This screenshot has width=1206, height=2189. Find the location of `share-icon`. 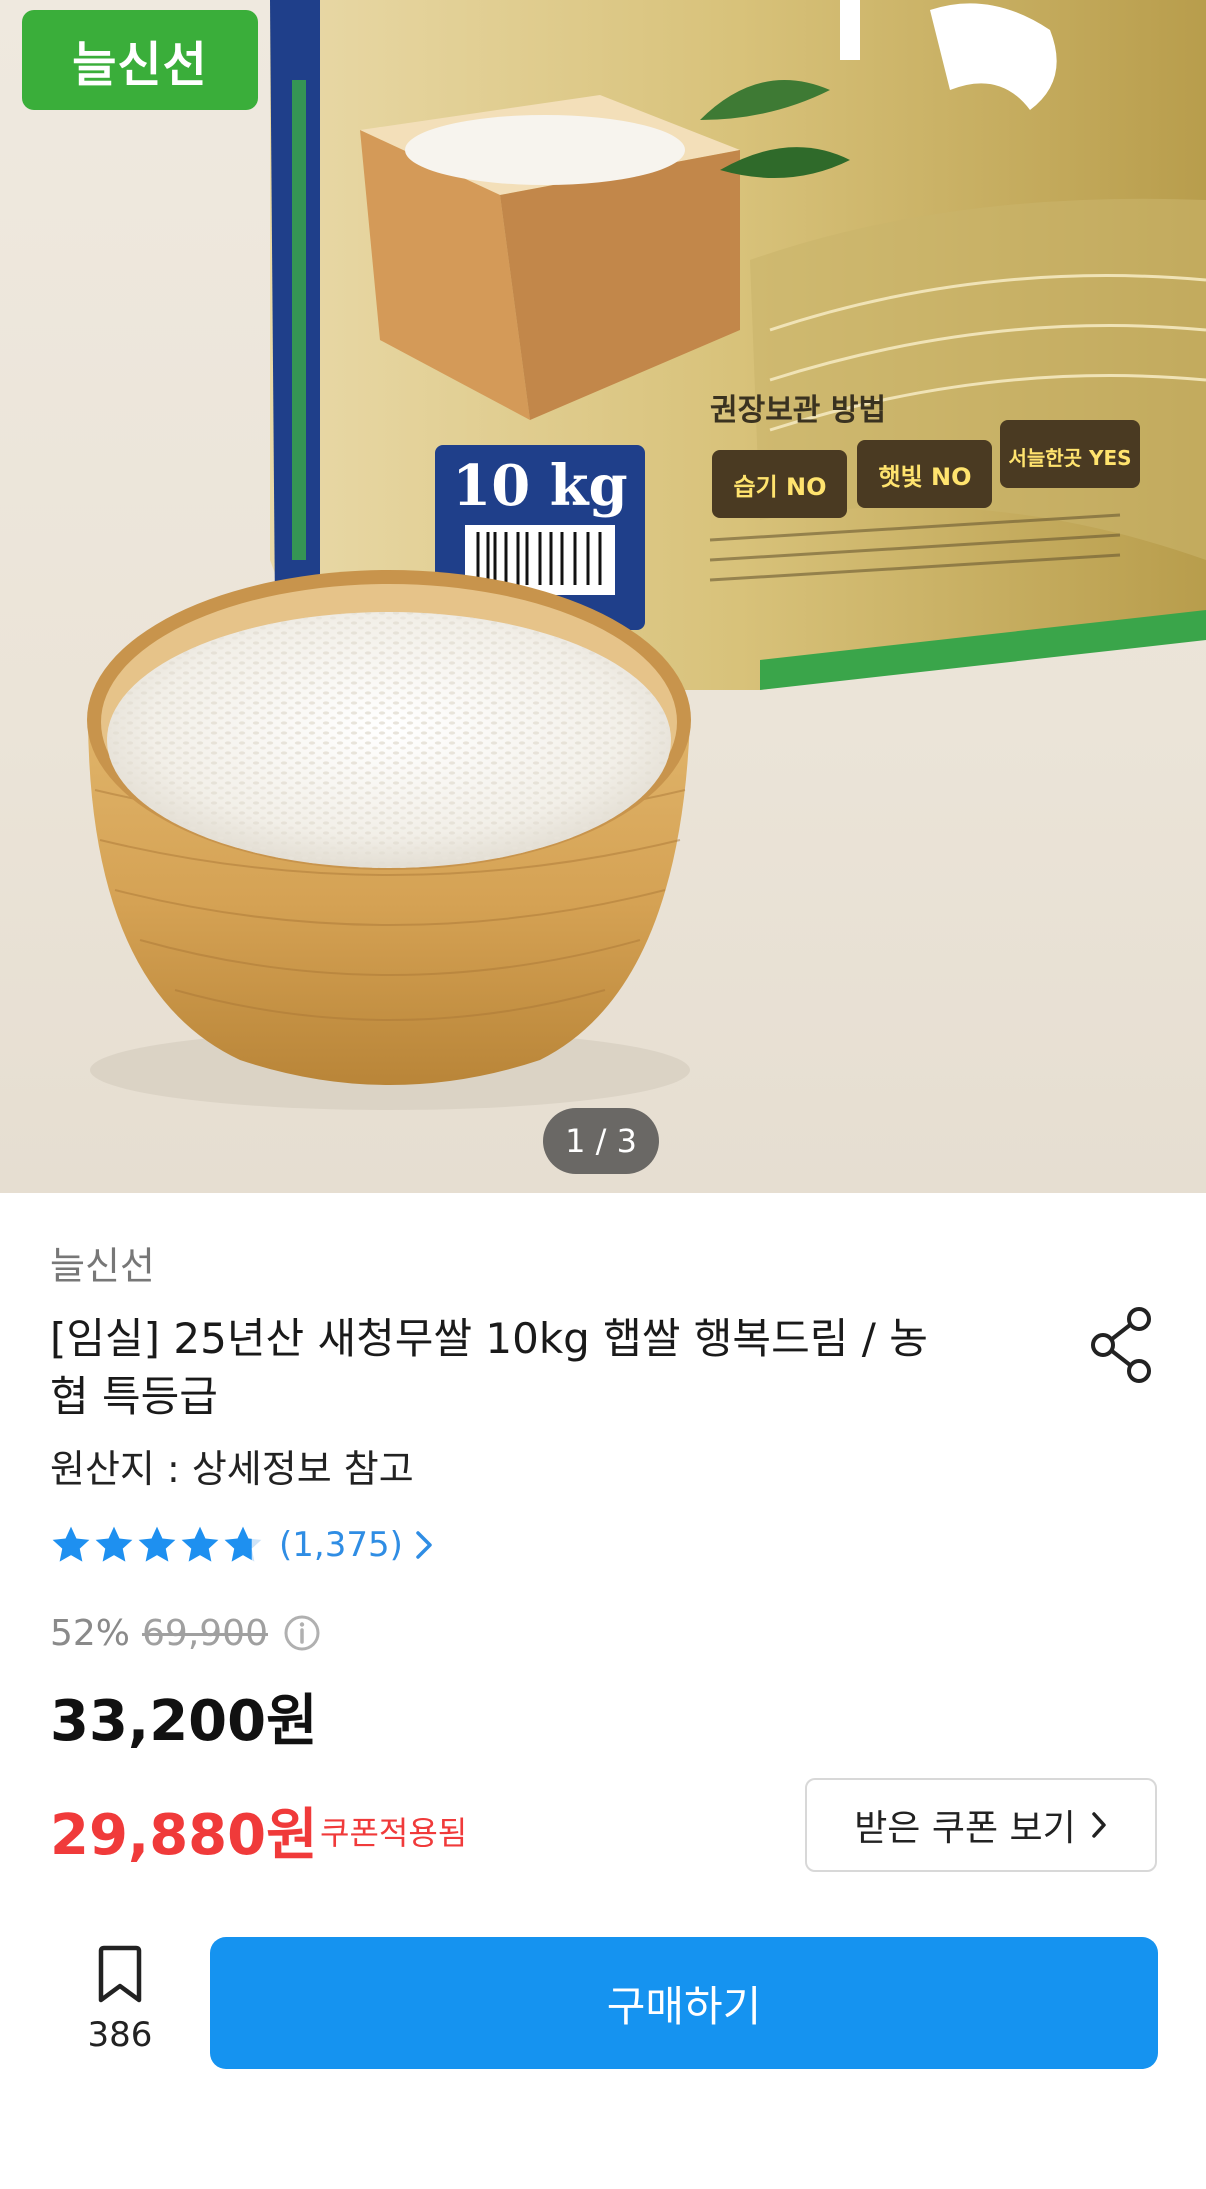

share-icon is located at coordinates (1121, 1345).